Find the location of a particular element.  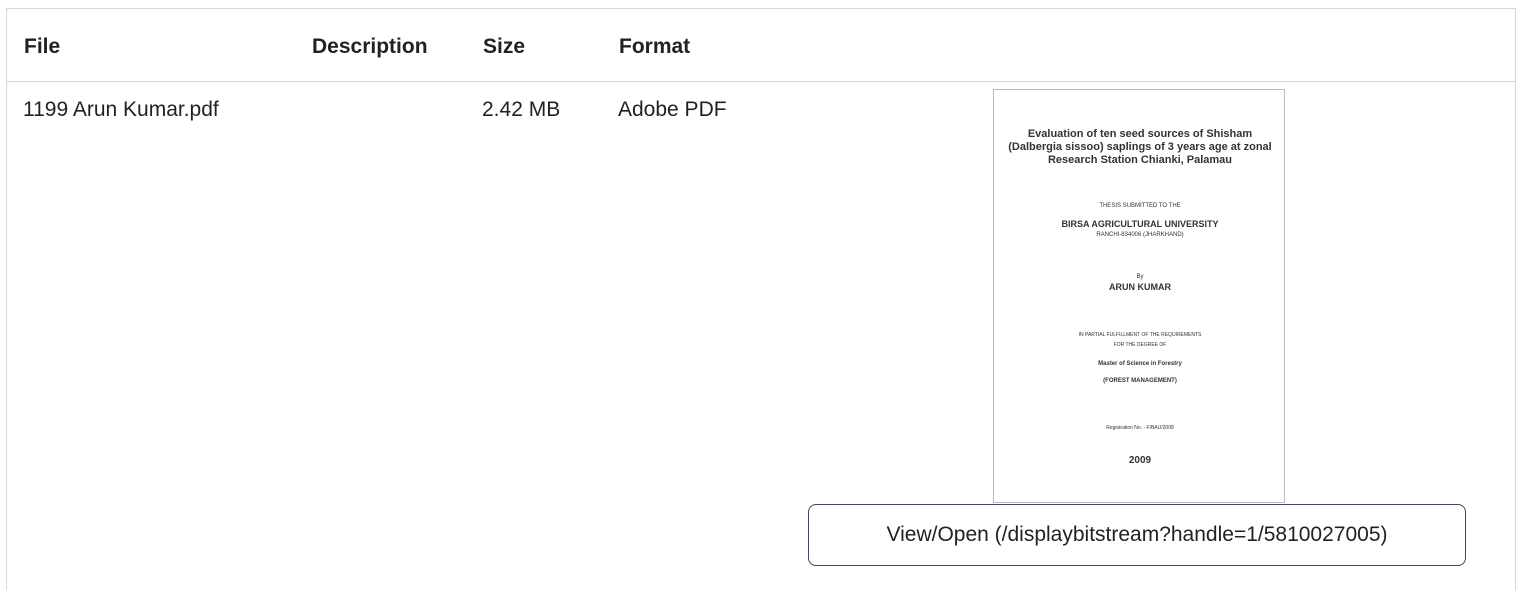

column-header-size: Size is located at coordinates (504, 46).